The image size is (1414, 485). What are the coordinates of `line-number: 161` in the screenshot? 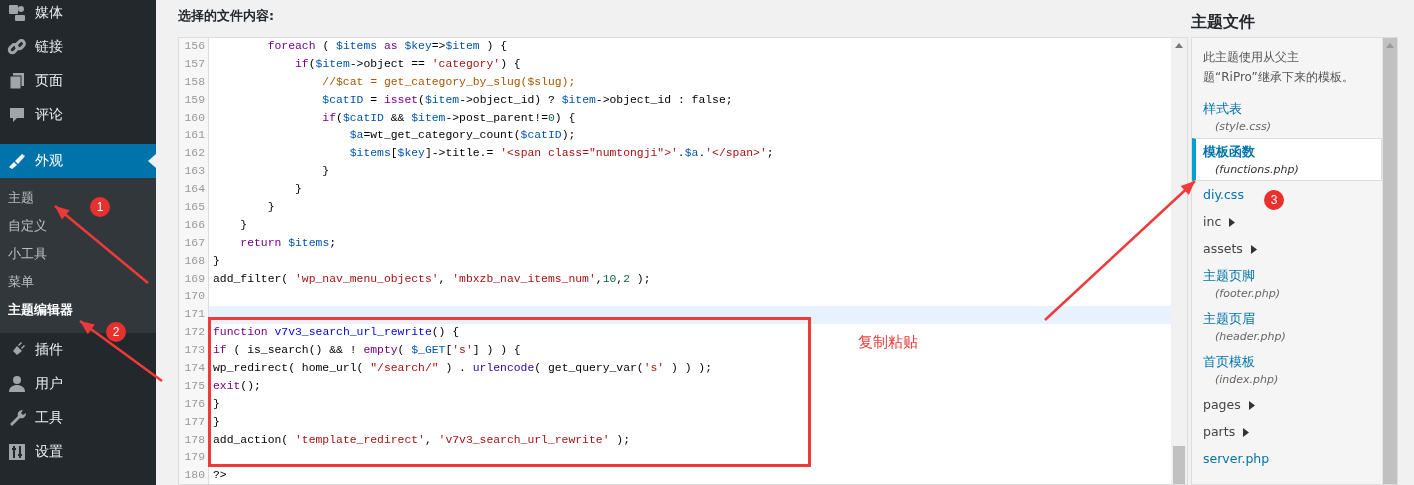 It's located at (194, 136).